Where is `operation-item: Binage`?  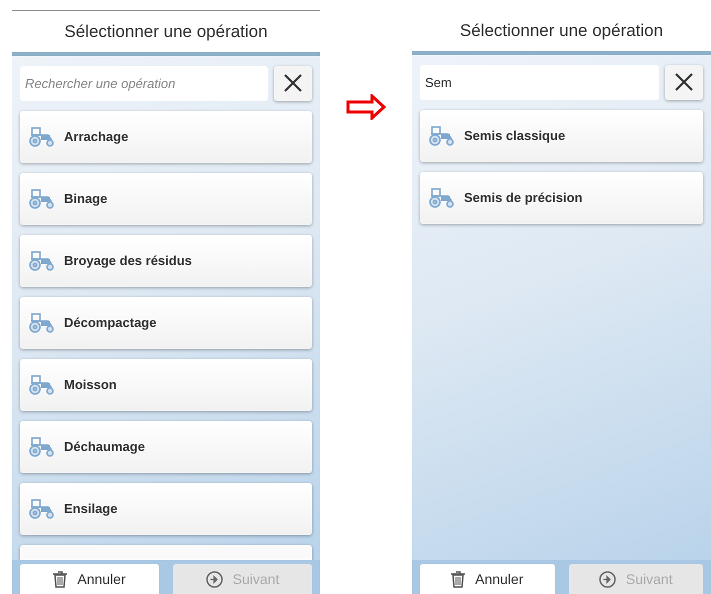
operation-item: Binage is located at coordinates (166, 198).